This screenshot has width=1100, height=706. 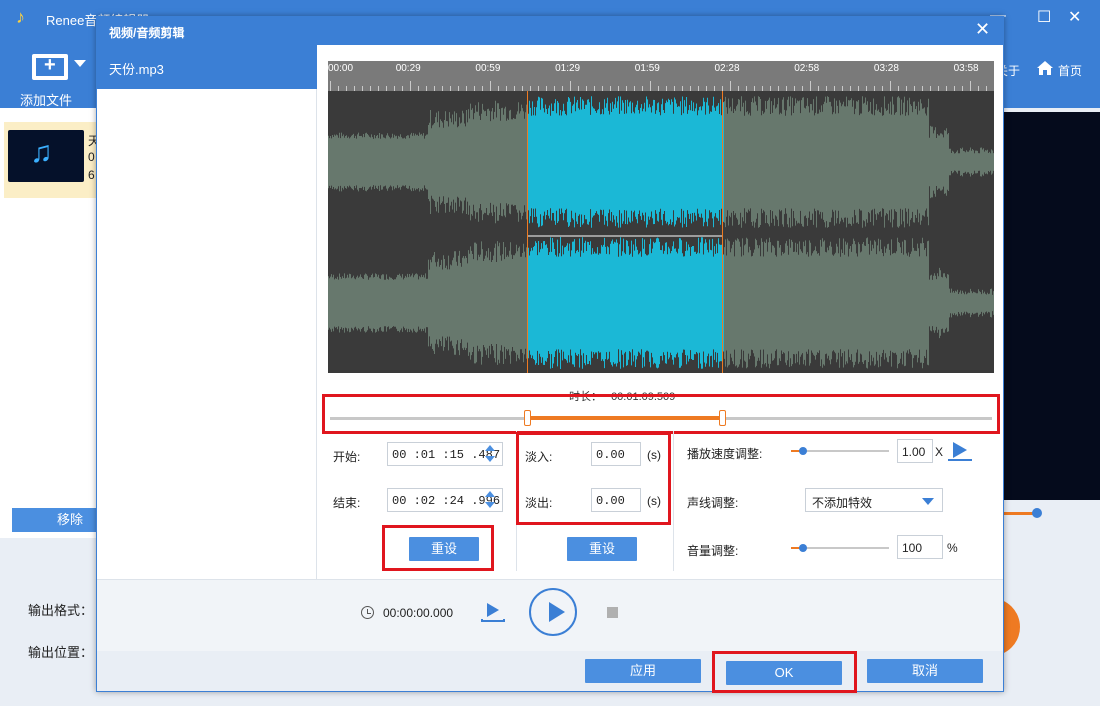 What do you see at coordinates (920, 547) in the screenshot?
I see `volume-input: 100` at bounding box center [920, 547].